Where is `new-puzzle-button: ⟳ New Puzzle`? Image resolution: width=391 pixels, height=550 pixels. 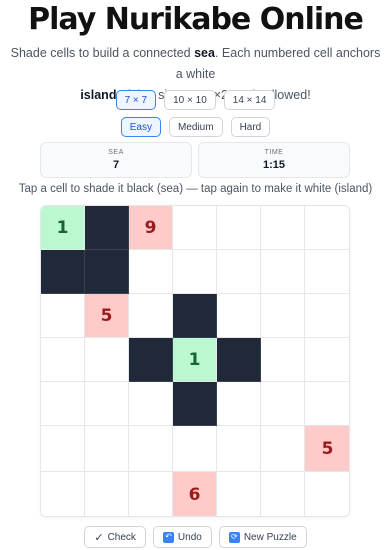 new-puzzle-button: ⟳ New Puzzle is located at coordinates (262, 537).